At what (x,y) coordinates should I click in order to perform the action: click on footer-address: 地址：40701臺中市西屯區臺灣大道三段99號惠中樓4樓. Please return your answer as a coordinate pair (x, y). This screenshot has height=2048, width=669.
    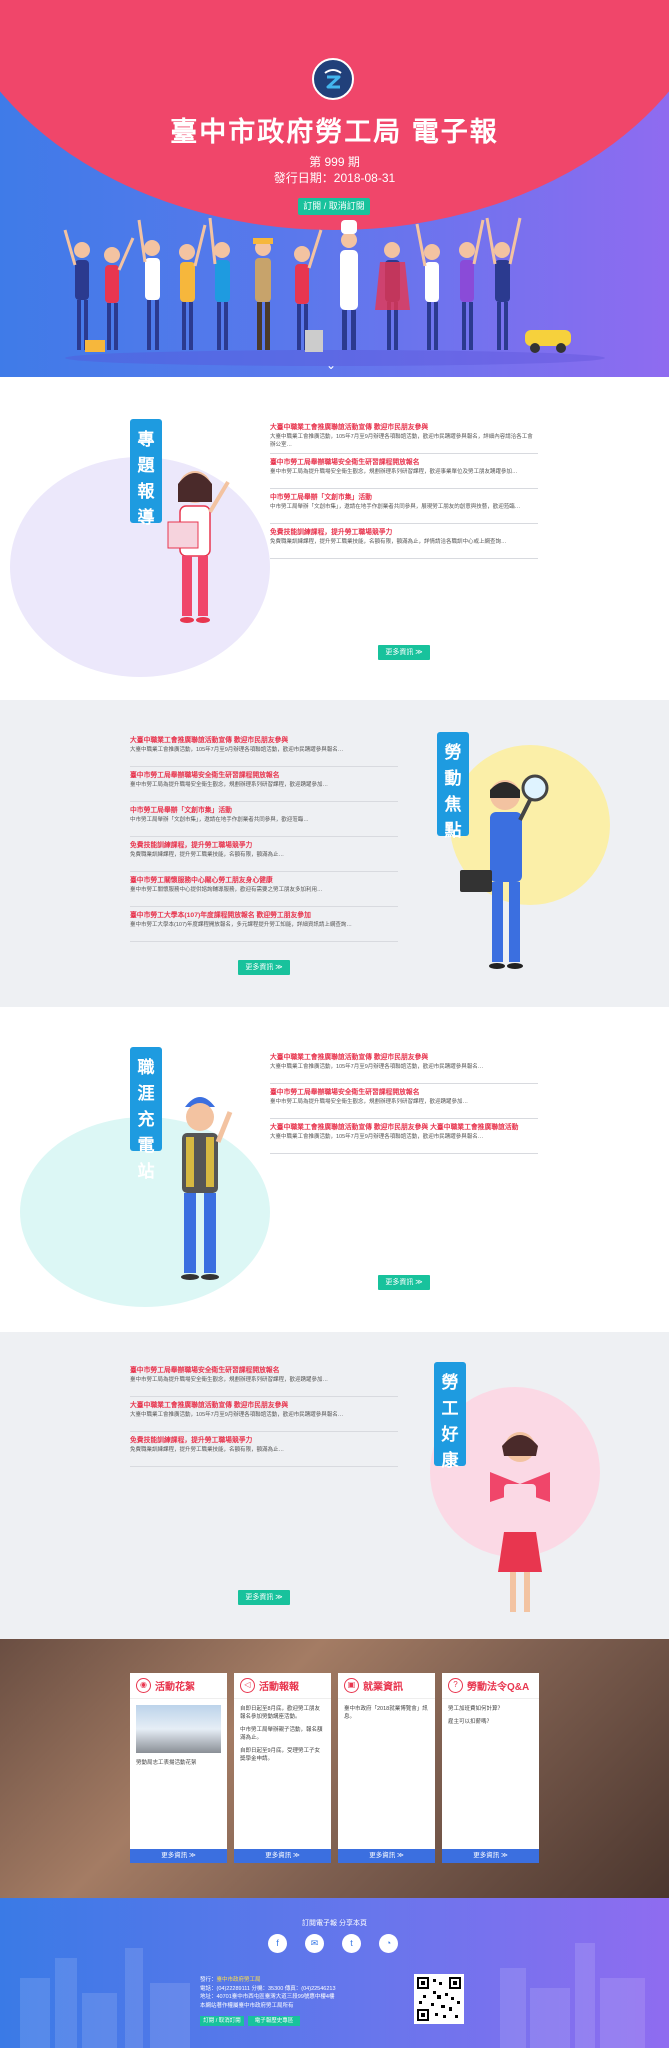
    Looking at the image, I should click on (267, 1997).